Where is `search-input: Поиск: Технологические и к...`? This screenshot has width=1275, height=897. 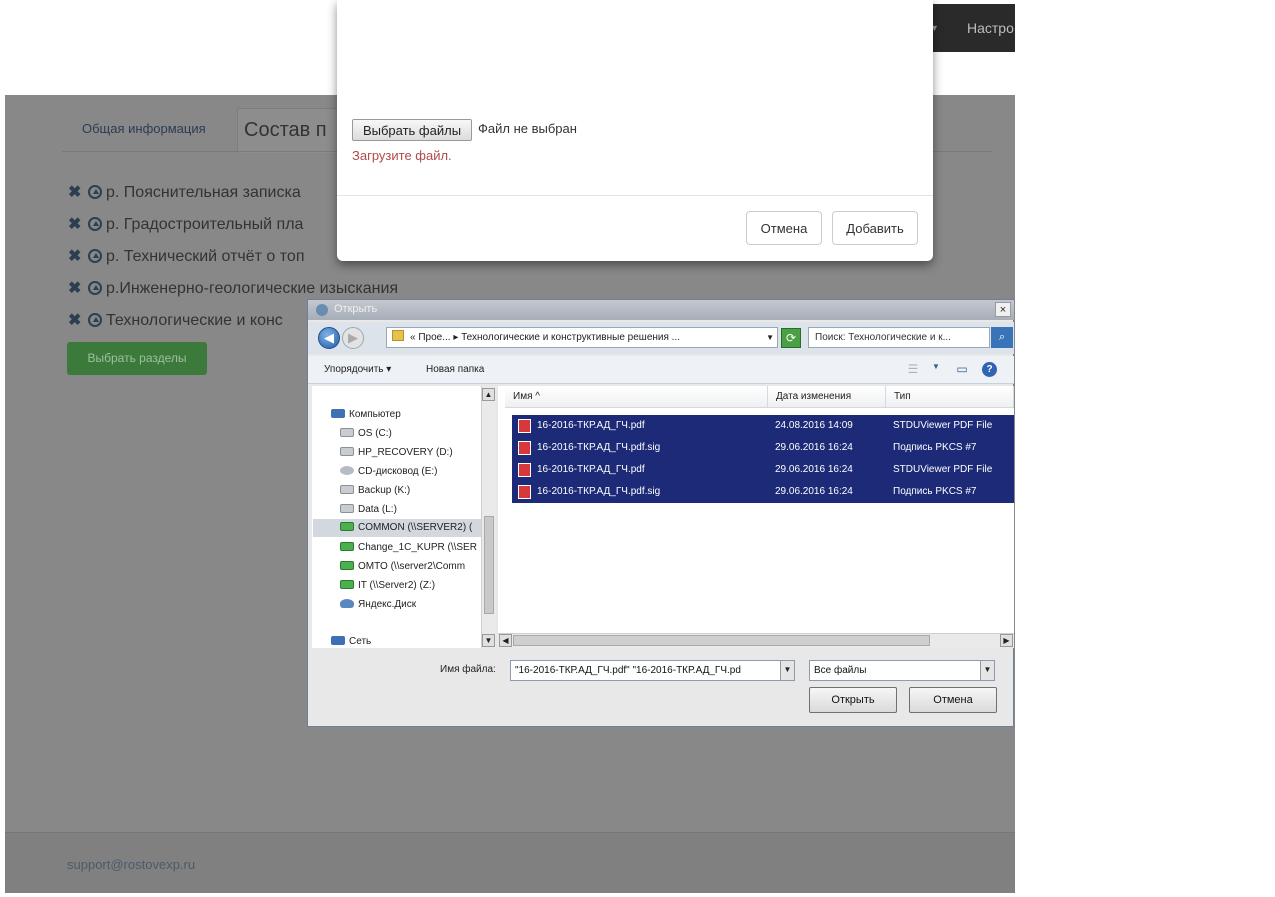 search-input: Поиск: Технологические и к... is located at coordinates (899, 337).